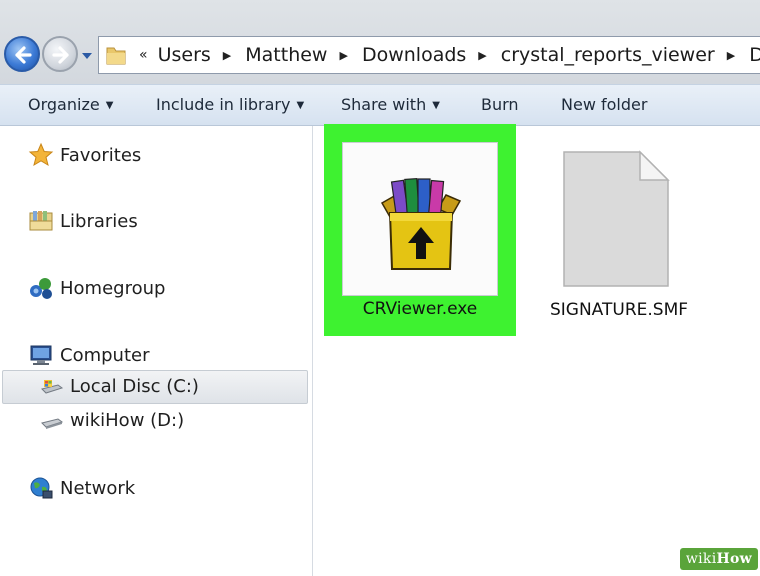 The height and width of the screenshot is (576, 760). What do you see at coordinates (184, 55) in the screenshot?
I see `breadcrumb-users: Users` at bounding box center [184, 55].